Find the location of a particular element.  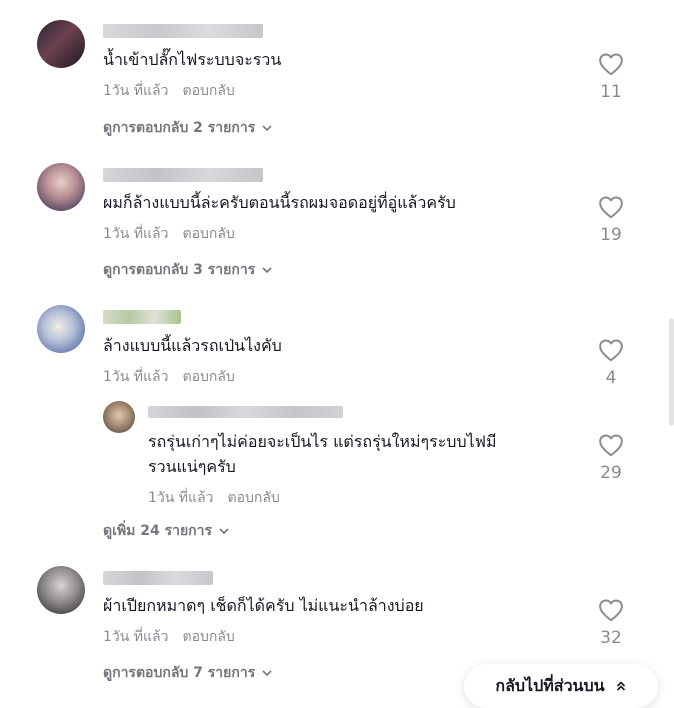

view-replies-button: ดูการตอบกลับ 3 รายการ is located at coordinates (188, 270).